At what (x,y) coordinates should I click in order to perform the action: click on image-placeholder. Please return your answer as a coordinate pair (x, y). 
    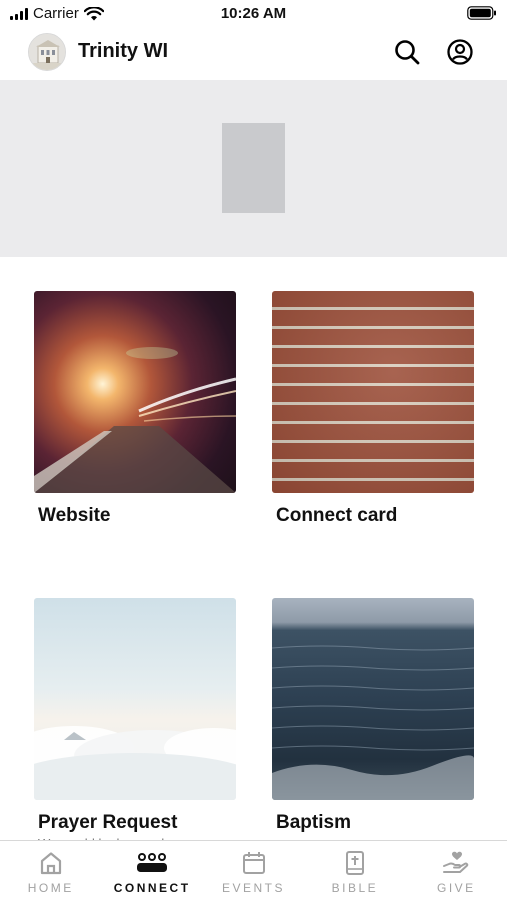
    Looking at the image, I should click on (253, 168).